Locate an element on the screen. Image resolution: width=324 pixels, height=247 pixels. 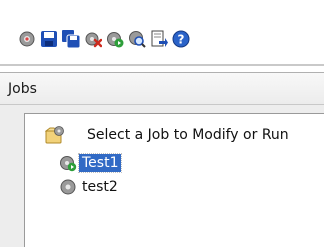
search-job-icon is located at coordinates (137, 39).